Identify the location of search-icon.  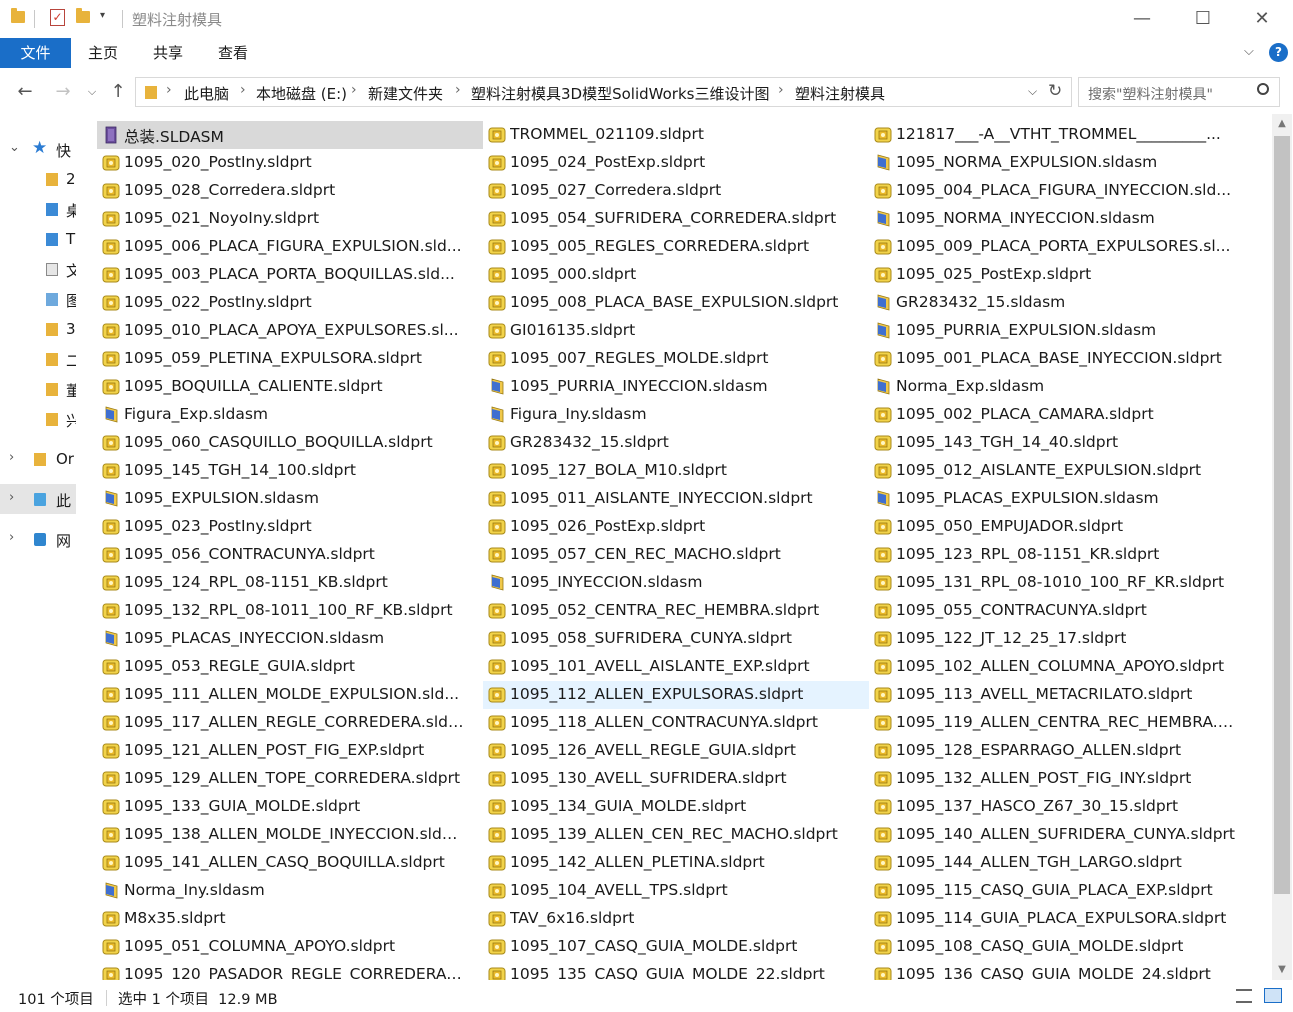
(1263, 89).